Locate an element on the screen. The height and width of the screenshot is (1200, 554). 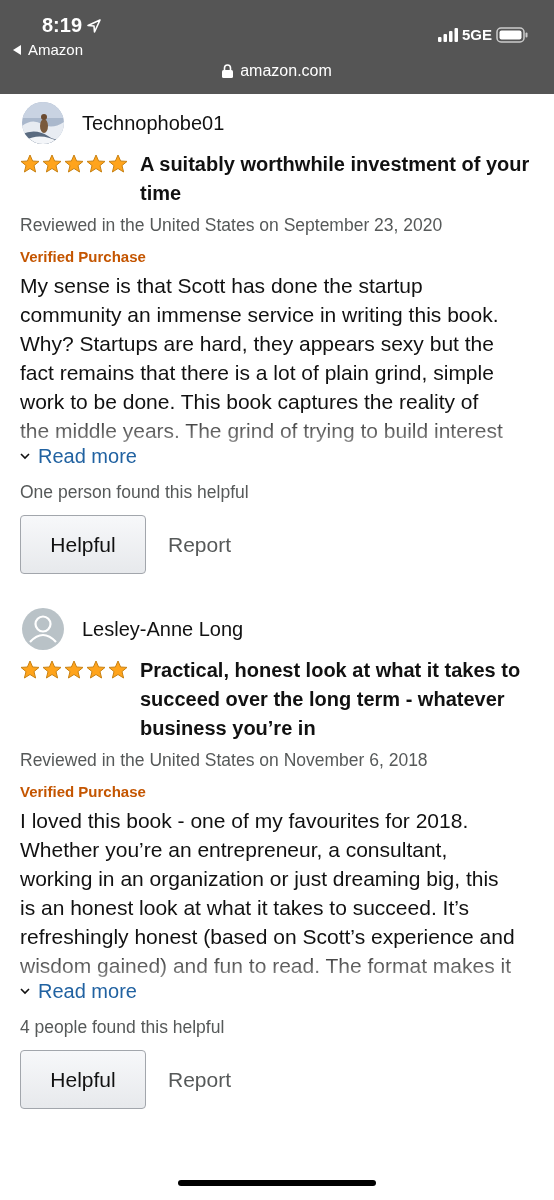
review-date: Reviewed in the United States on November 6, 2018 is located at coordinates (224, 760).